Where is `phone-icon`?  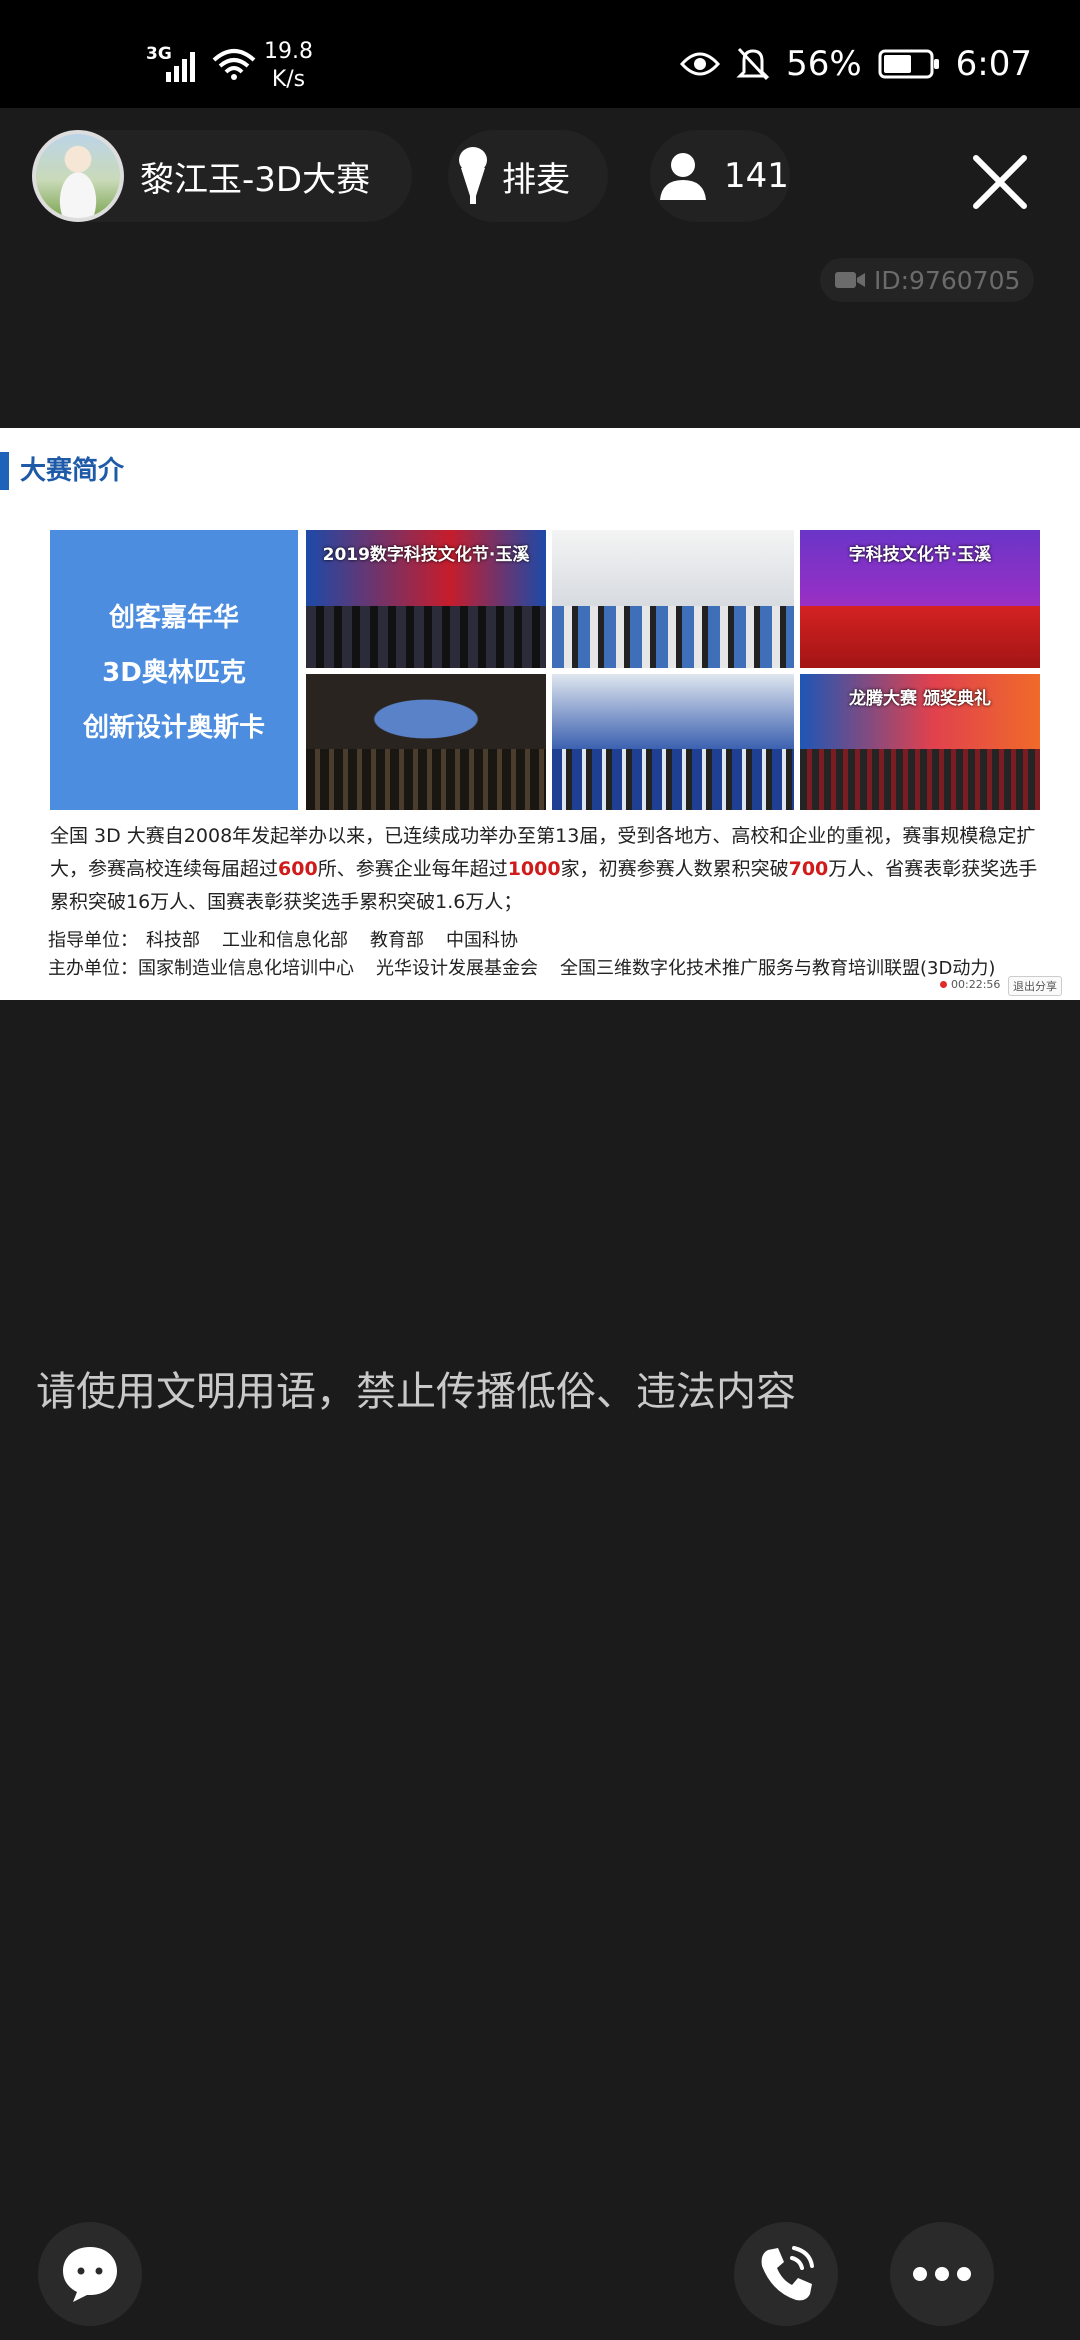
phone-icon is located at coordinates (787, 2273).